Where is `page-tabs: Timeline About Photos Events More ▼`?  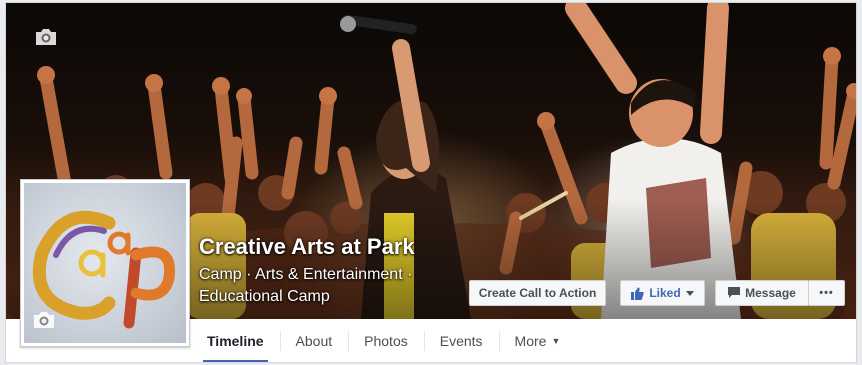
page-tabs: Timeline About Photos Events More ▼ is located at coordinates (523, 340).